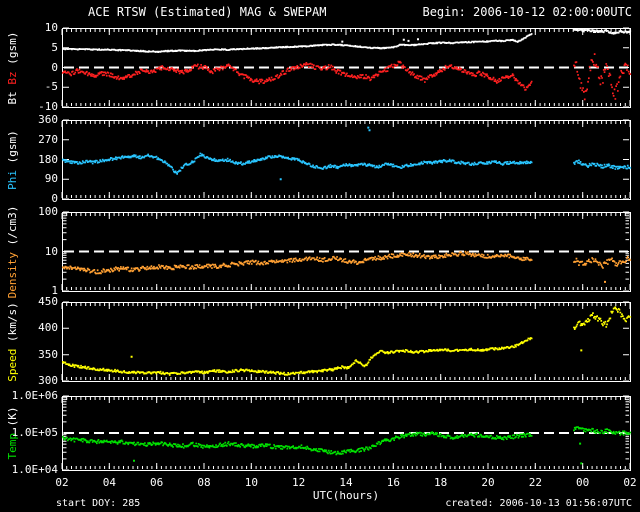 This screenshot has width=640, height=512. Describe the element at coordinates (48, 159) in the screenshot. I see `y-tick-label: 180` at that location.